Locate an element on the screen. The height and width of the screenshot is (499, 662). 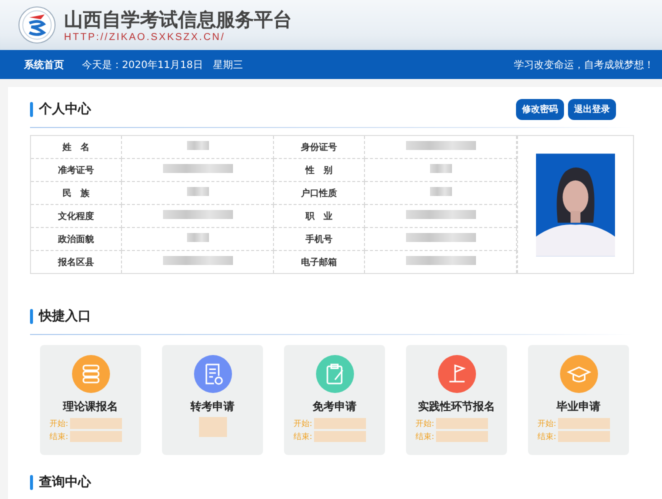
logo-icon is located at coordinates (37, 25).